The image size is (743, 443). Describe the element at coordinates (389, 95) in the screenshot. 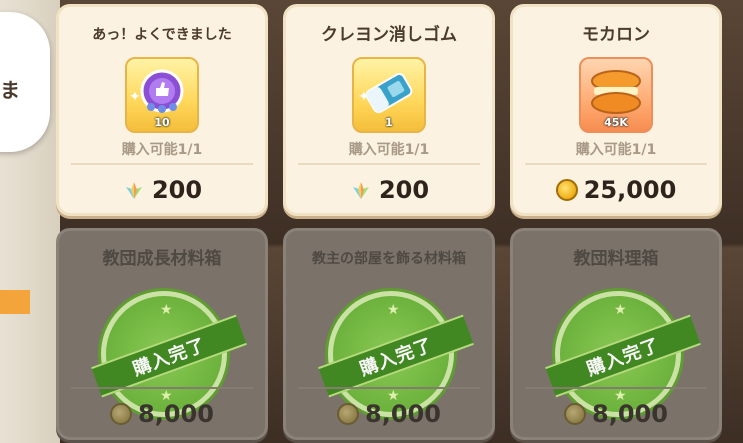

I see `item-icon-frame: ✦ 1` at that location.